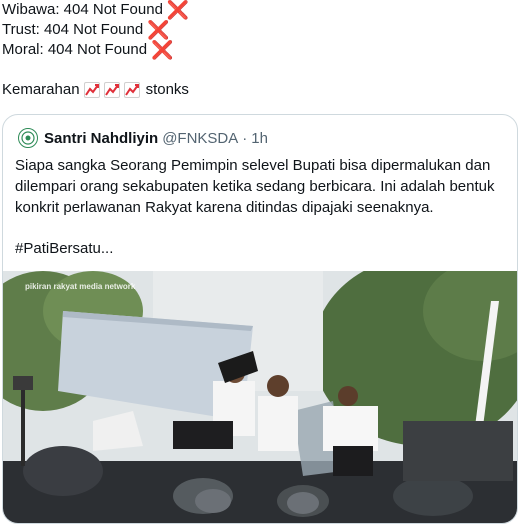  What do you see at coordinates (80, 286) in the screenshot?
I see `media-watermark: pikiran rakyat media network` at bounding box center [80, 286].